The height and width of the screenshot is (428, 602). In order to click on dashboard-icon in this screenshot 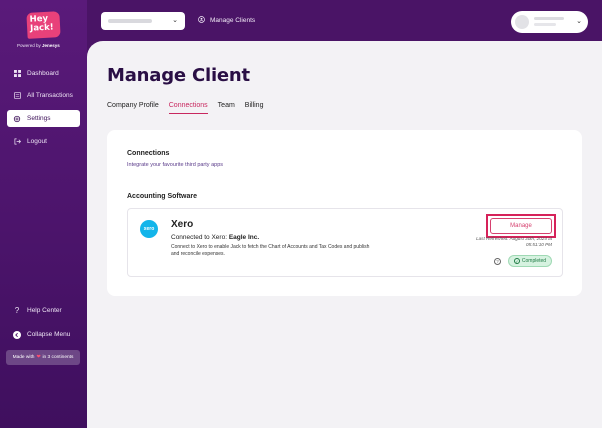, I will do `click(17, 74)`.